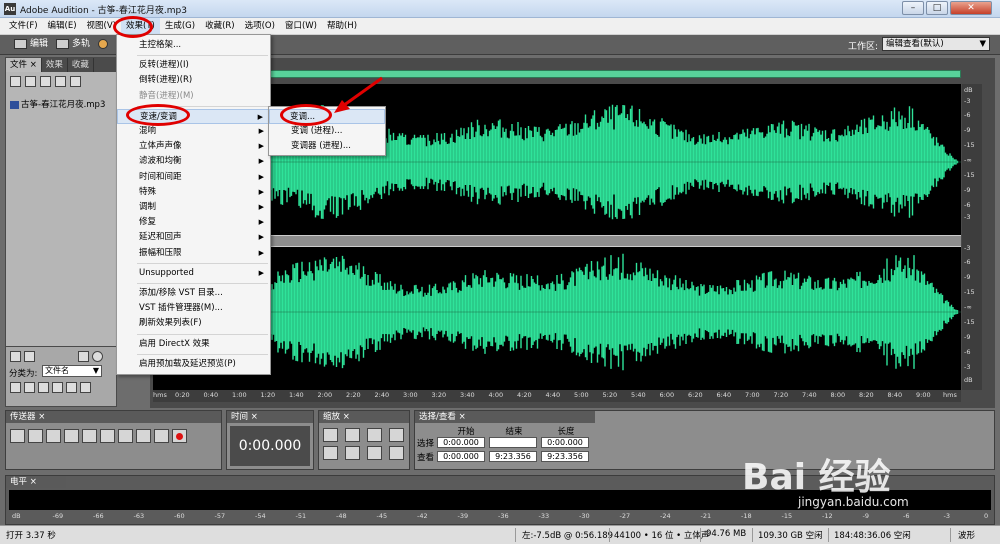  I want to click on view-end-field: 9:23.356, so click(513, 456).